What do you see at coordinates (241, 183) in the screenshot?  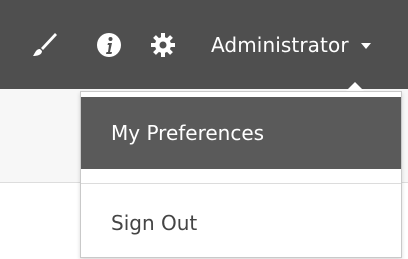 I see `menu-divider` at bounding box center [241, 183].